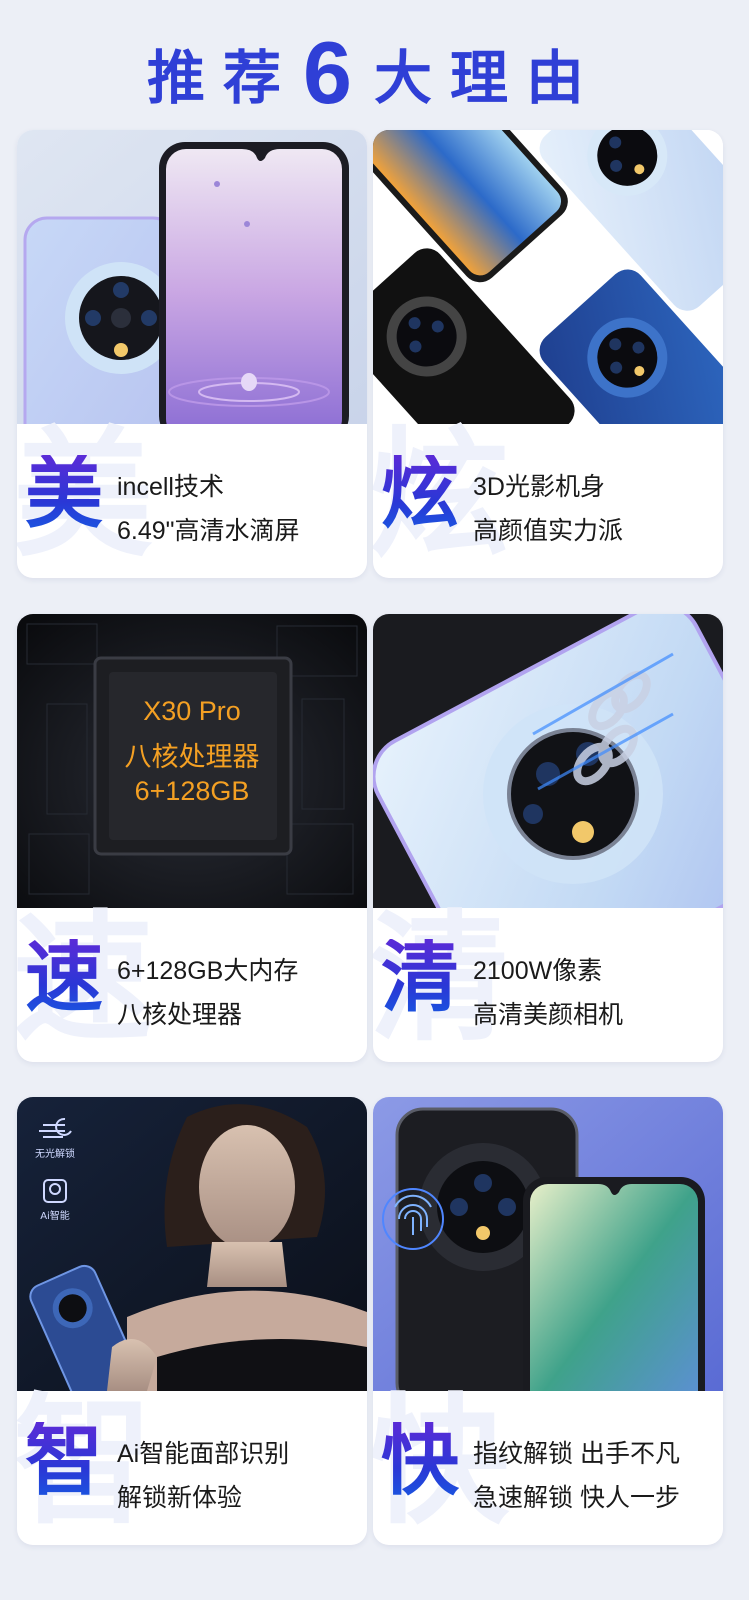 The height and width of the screenshot is (1600, 749). I want to click on reason-card-beauty: 美 美 incell技术 6.49"高清水滴屏, so click(192, 354).